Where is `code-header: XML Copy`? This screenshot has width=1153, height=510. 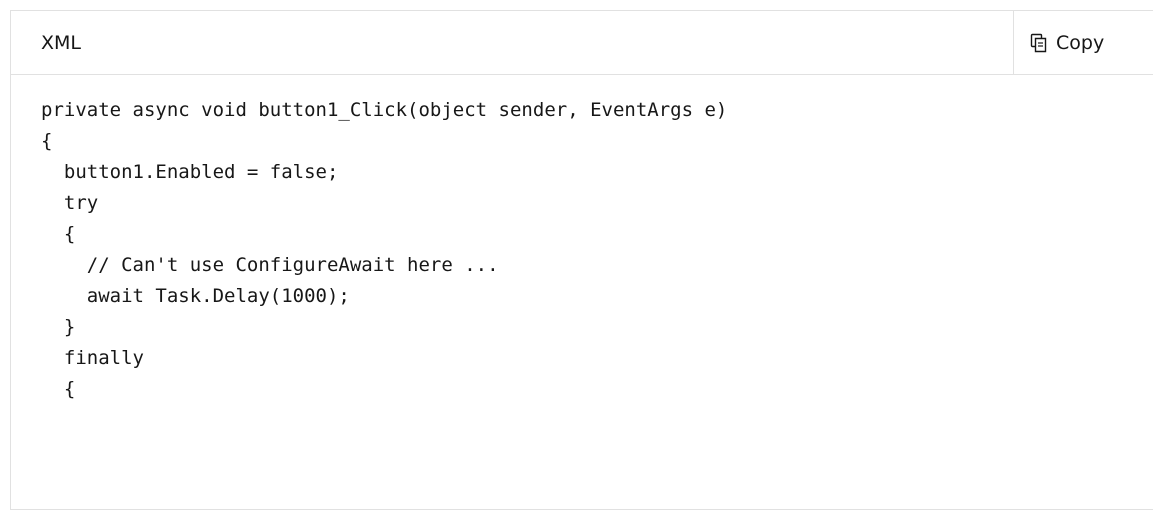
code-header: XML Copy is located at coordinates (582, 43).